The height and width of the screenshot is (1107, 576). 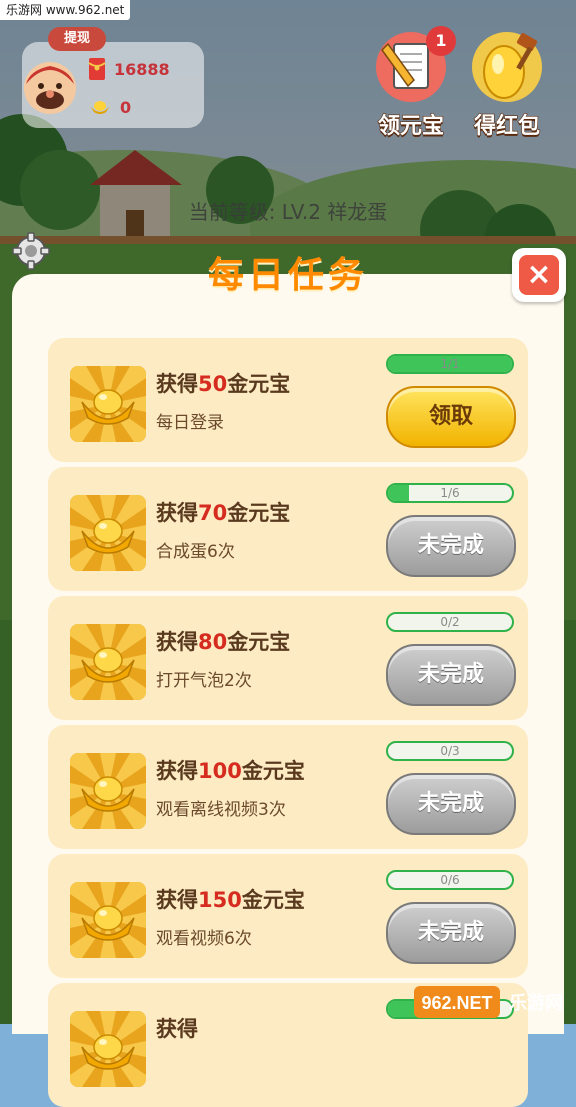 What do you see at coordinates (65, 10) in the screenshot?
I see `watermark-top: 乐游网 www.962.net` at bounding box center [65, 10].